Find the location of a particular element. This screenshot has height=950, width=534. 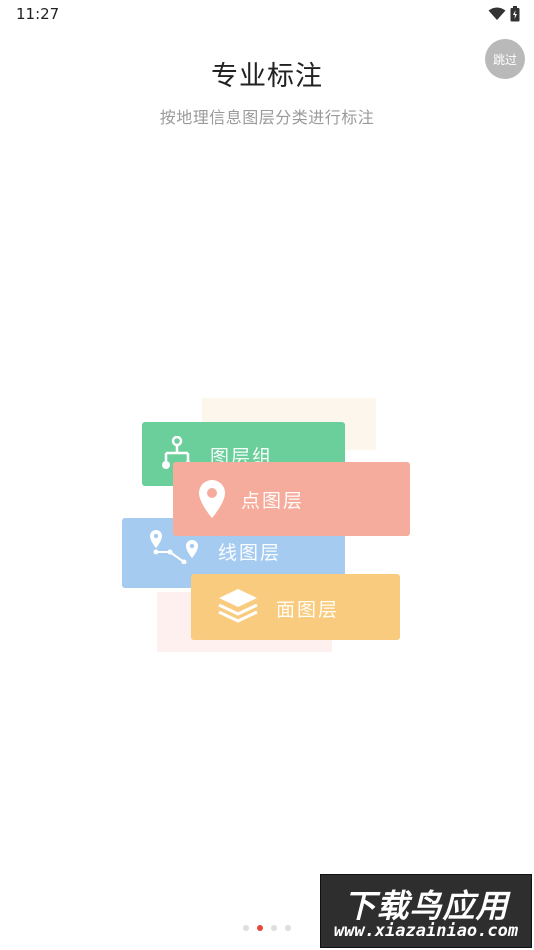

polygon-layer-label: 面图层 is located at coordinates (308, 610).